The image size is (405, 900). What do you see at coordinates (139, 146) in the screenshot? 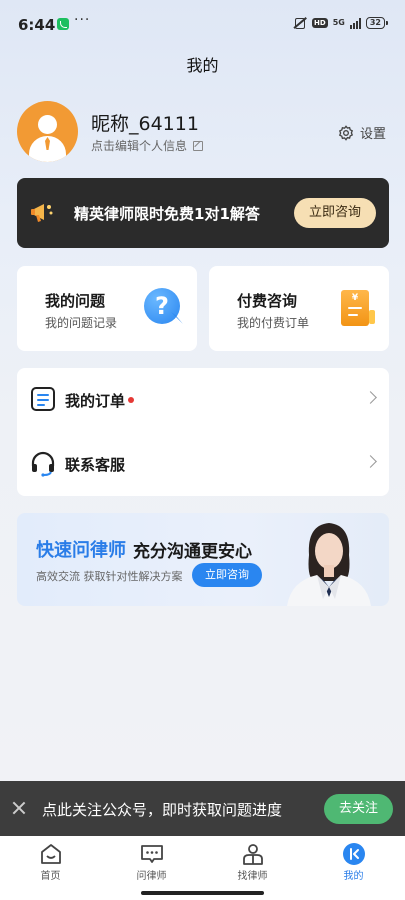
I see `edit-profile-label: 点击编辑个人信息` at bounding box center [139, 146].